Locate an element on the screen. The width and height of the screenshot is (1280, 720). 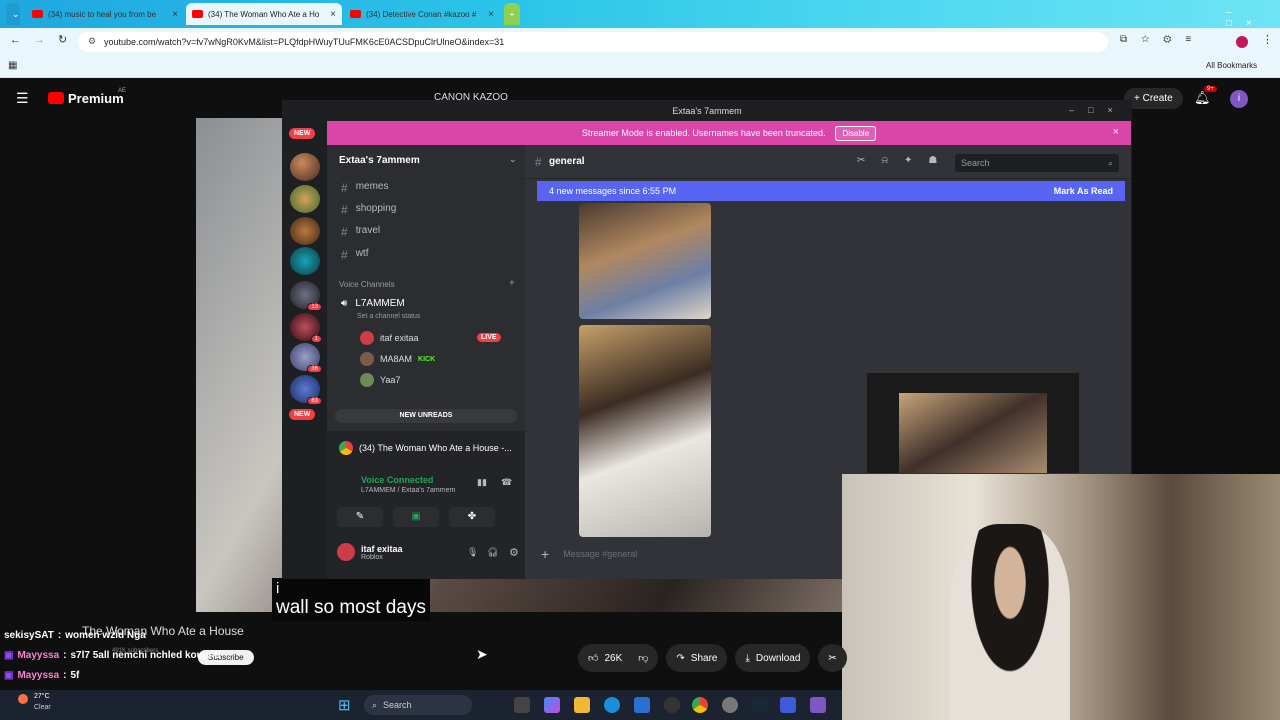
new-messages-text: 4 new messages since 6:55 PM is located at coordinates (613, 191).